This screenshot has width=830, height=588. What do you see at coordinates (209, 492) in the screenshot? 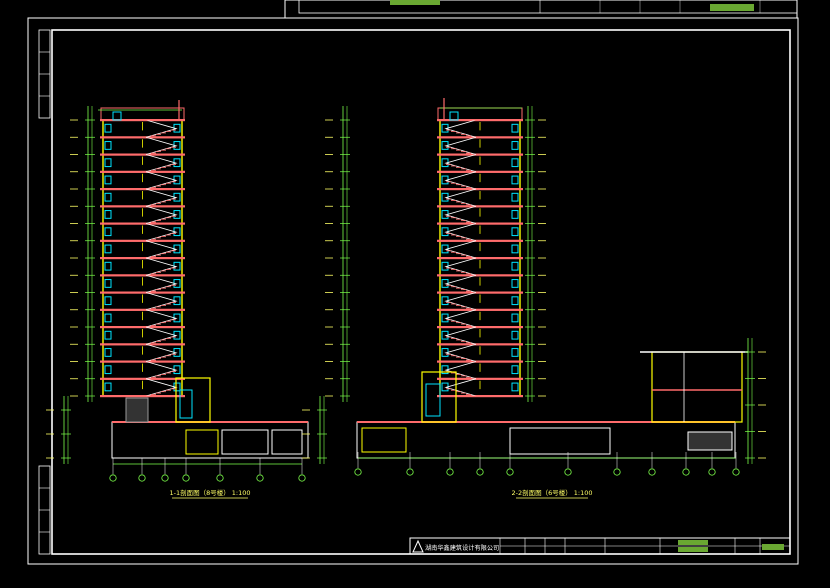
I see `caption-section-1-1: 1-1剖面图（8号楼） 1:100` at bounding box center [209, 492].